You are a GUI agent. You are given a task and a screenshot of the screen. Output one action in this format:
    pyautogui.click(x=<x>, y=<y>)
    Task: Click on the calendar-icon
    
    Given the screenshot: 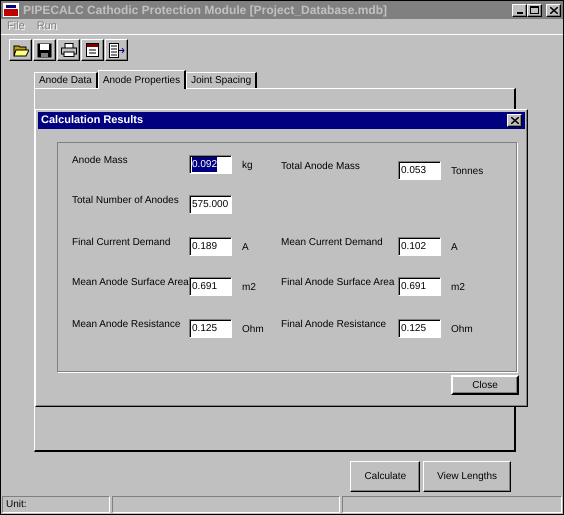 What is the action you would take?
    pyautogui.click(x=92, y=50)
    